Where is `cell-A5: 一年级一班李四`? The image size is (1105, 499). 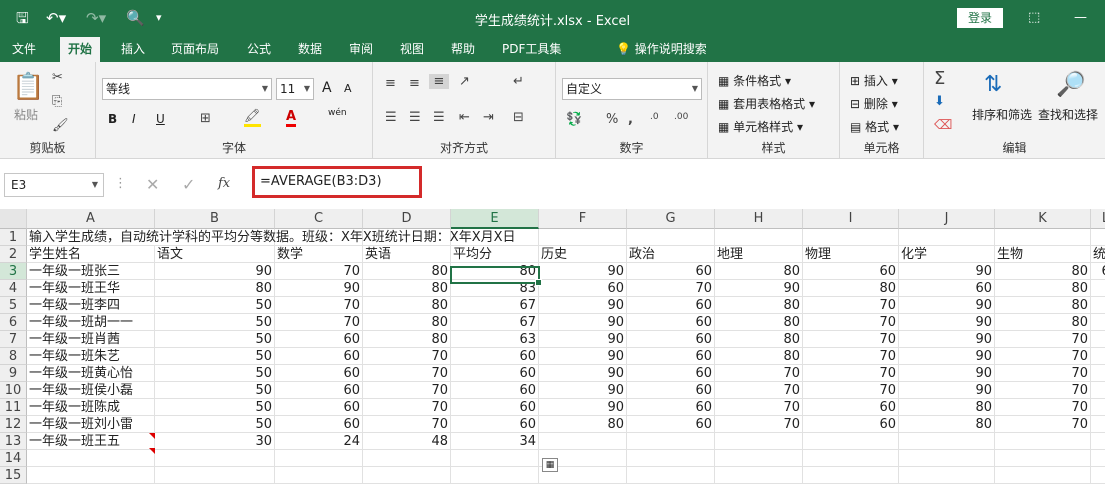
cell-A5: 一年级一班李四 is located at coordinates (91, 305).